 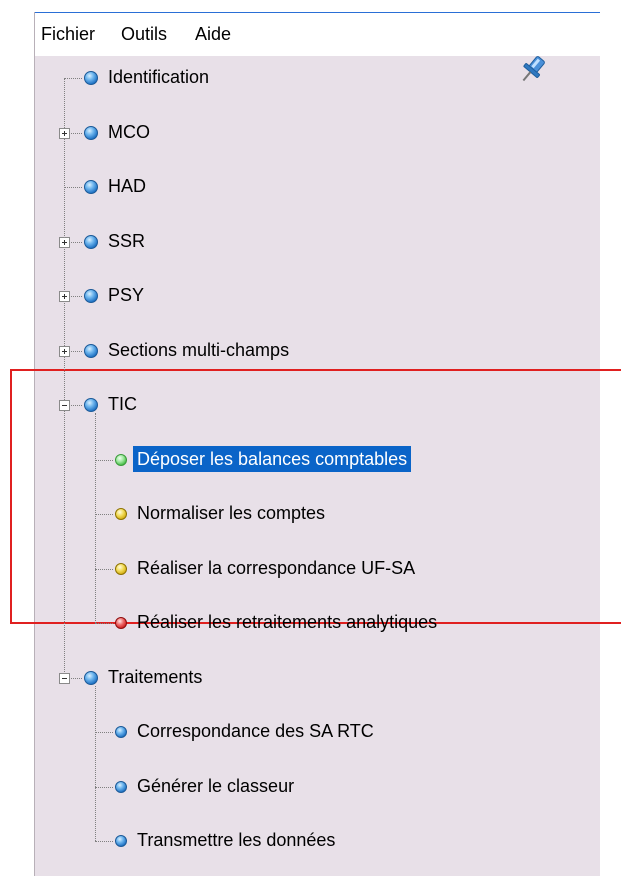 I want to click on tree-item-realiser-les-retraitements-analytiques: Réaliser les retraitements analytiques, so click(x=287, y=622).